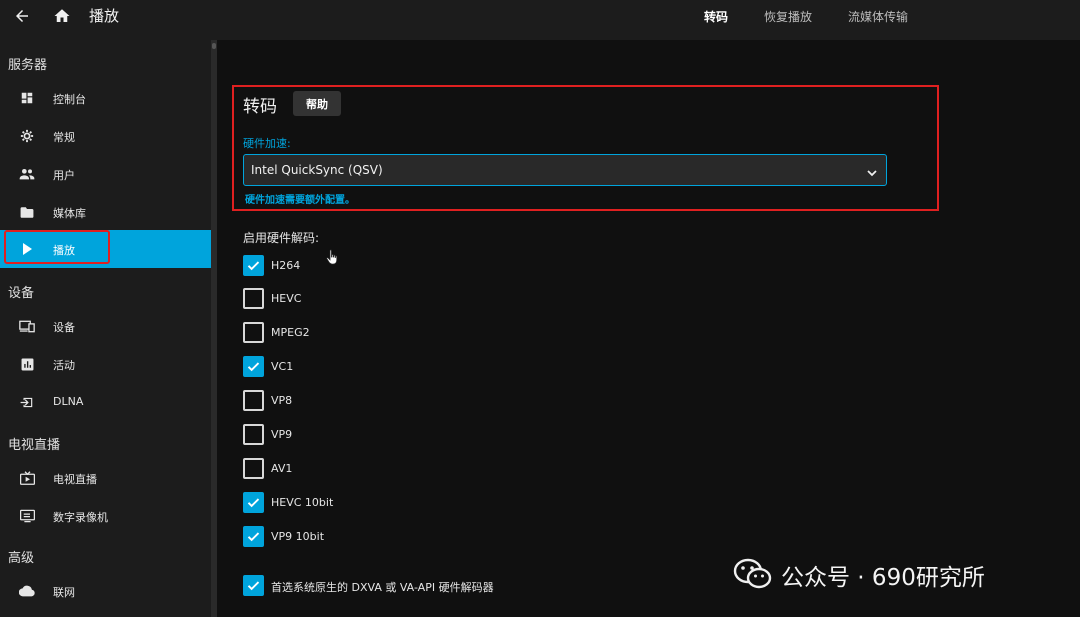  What do you see at coordinates (105, 136) in the screenshot?
I see `sidebar-item-general: 常规` at bounding box center [105, 136].